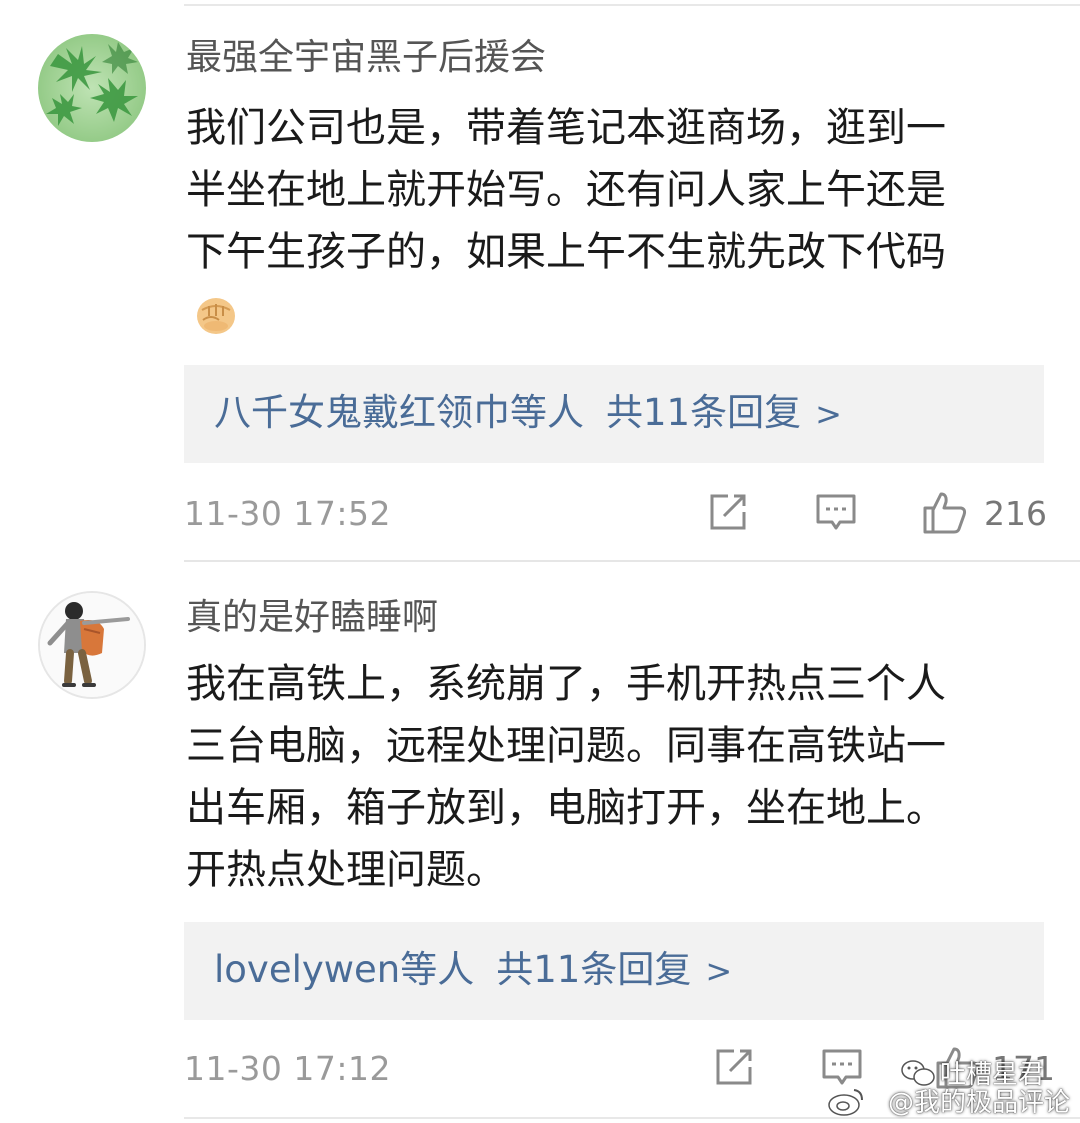 This screenshot has width=1080, height=1123. I want to click on reply-names: 八千女鬼戴红领巾, so click(362, 412).